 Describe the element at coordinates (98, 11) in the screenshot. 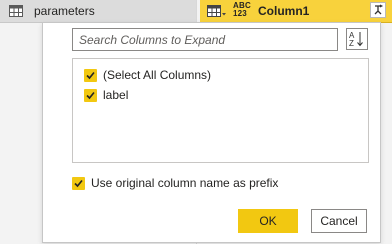

I see `query-list-item: parameters` at that location.